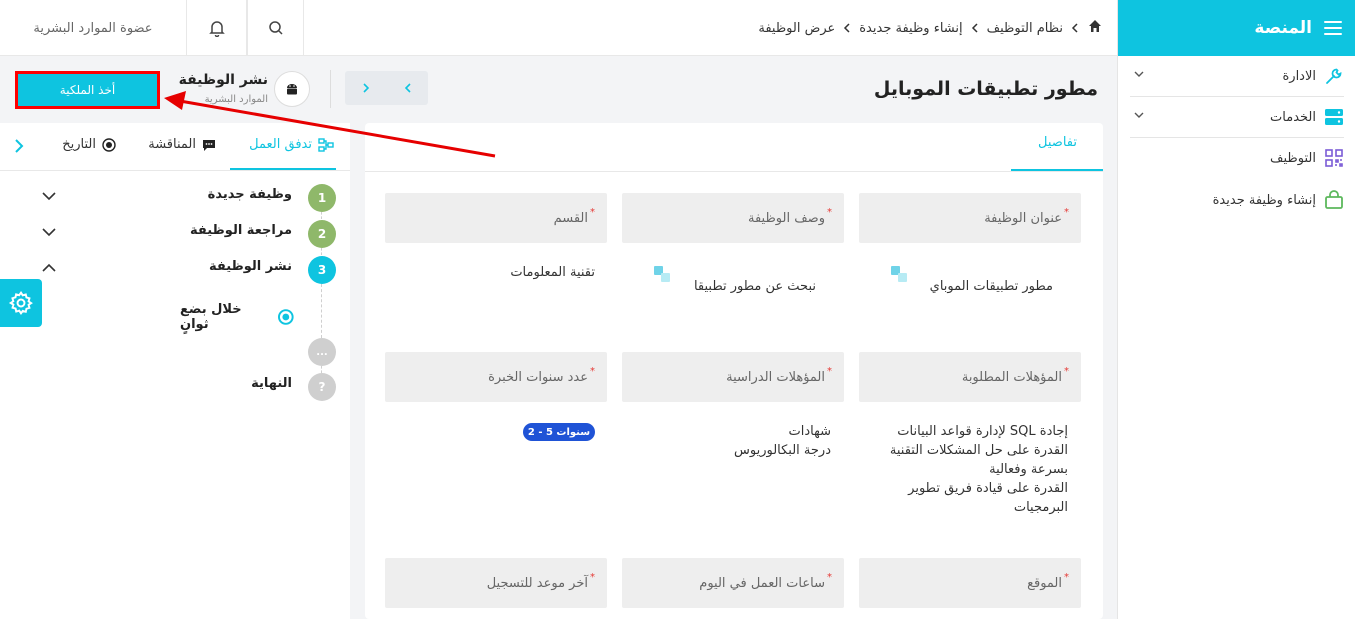 The image size is (1355, 619). What do you see at coordinates (1237, 158) in the screenshot?
I see `sidebar-item-recruitment: التوظيف` at bounding box center [1237, 158].